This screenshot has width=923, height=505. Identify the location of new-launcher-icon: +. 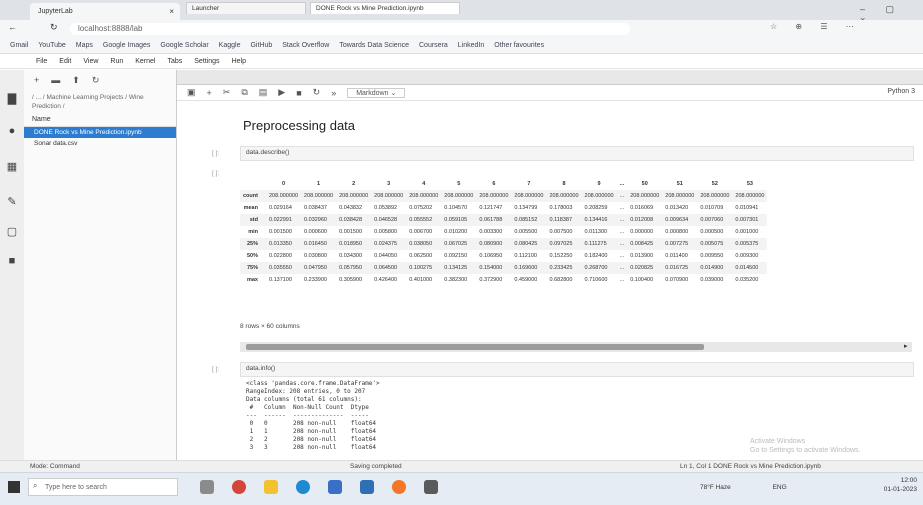
(36, 80).